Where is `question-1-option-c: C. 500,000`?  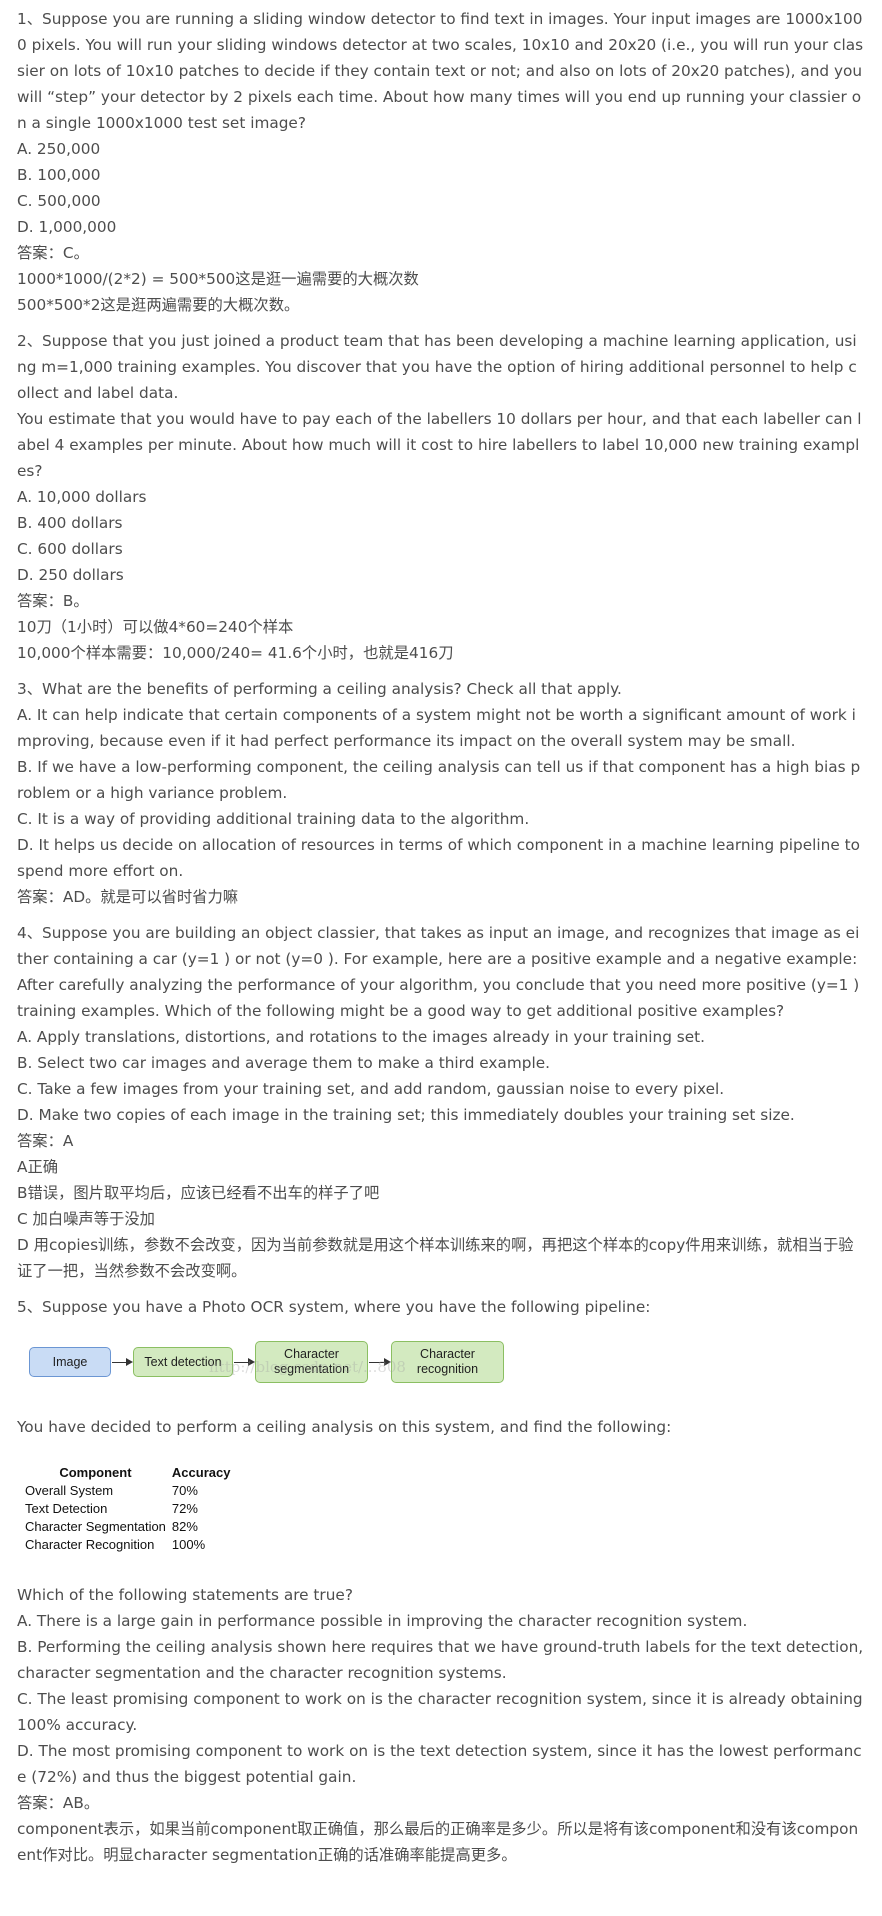 question-1-option-c: C. 500,000 is located at coordinates (59, 201).